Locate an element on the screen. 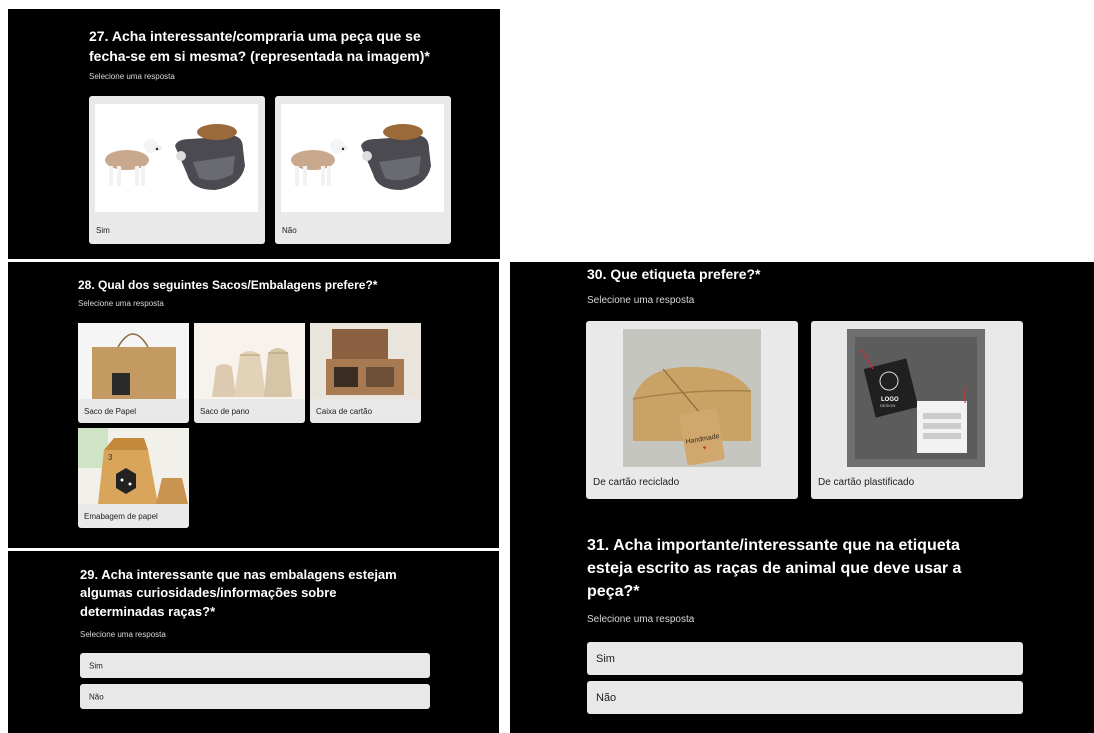  q29-option-nao-label: Não is located at coordinates (96, 696).